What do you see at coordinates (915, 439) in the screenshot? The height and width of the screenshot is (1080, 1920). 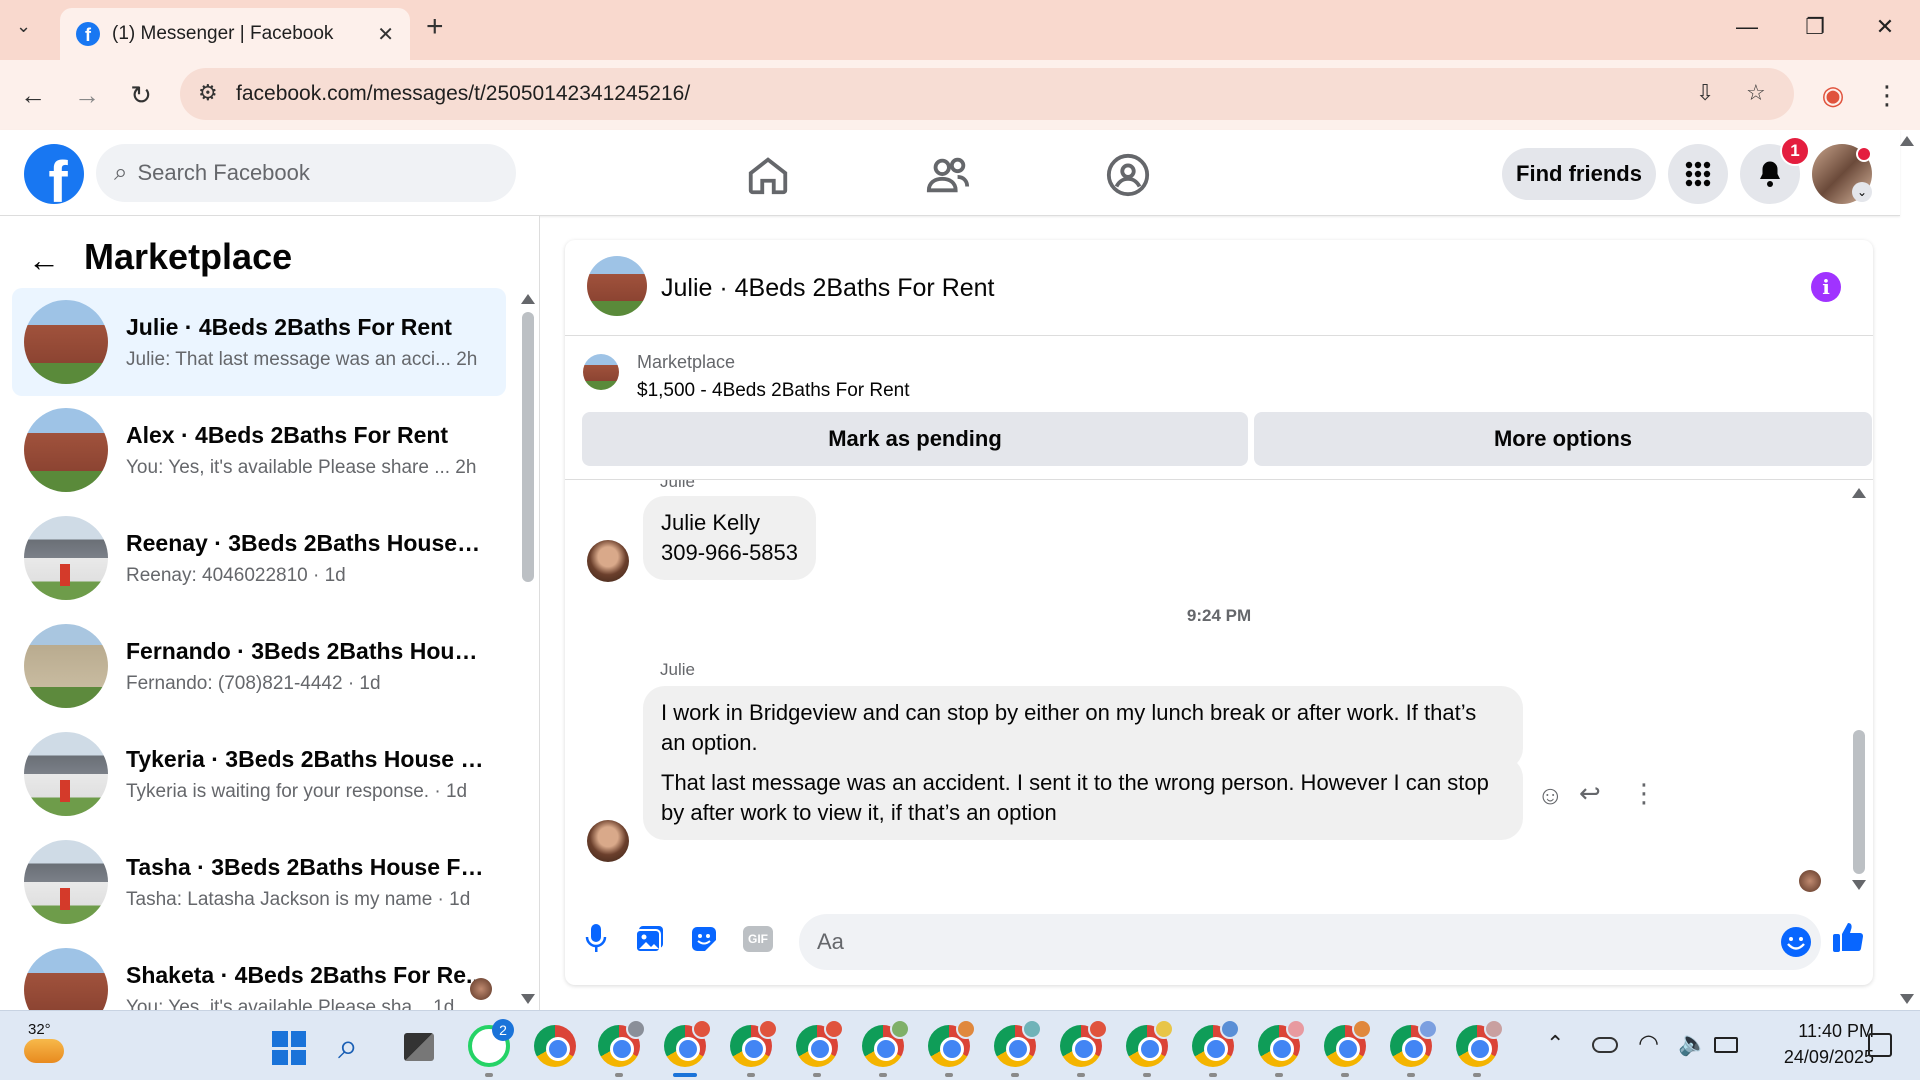 I see `mark-as-pending-button: Mark as pending` at bounding box center [915, 439].